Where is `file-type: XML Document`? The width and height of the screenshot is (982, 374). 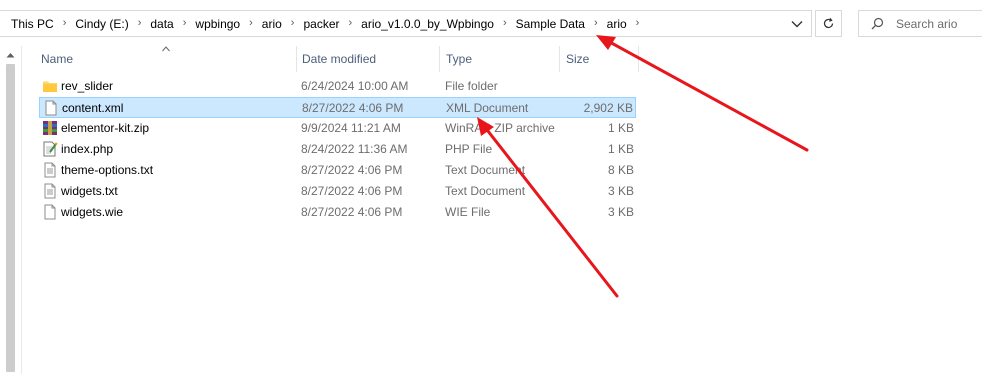
file-type: XML Document is located at coordinates (487, 108).